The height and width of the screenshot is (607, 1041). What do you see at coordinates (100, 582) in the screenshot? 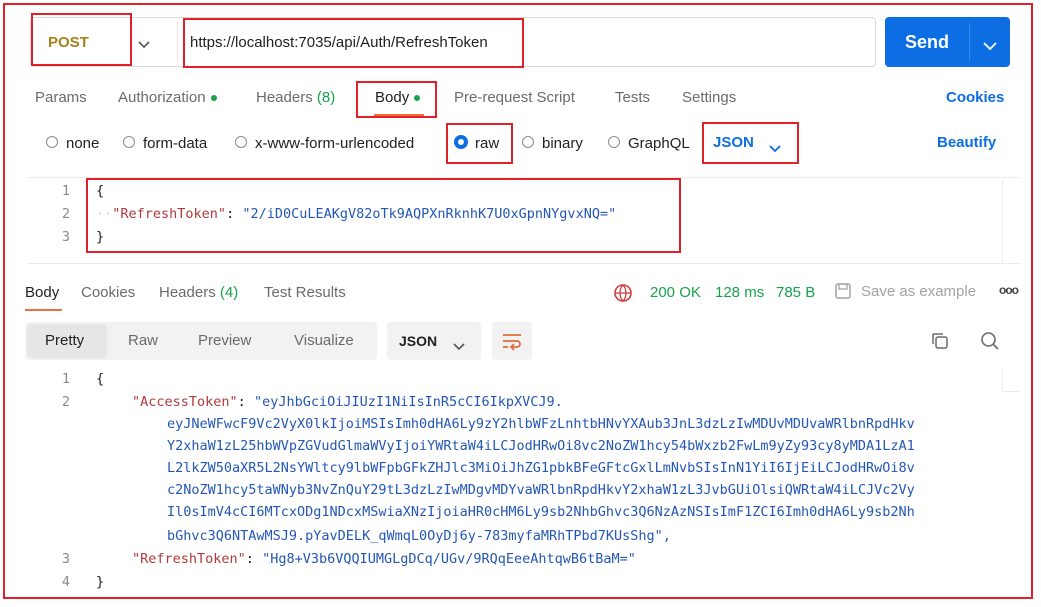
I see `json-close-brace: }` at bounding box center [100, 582].